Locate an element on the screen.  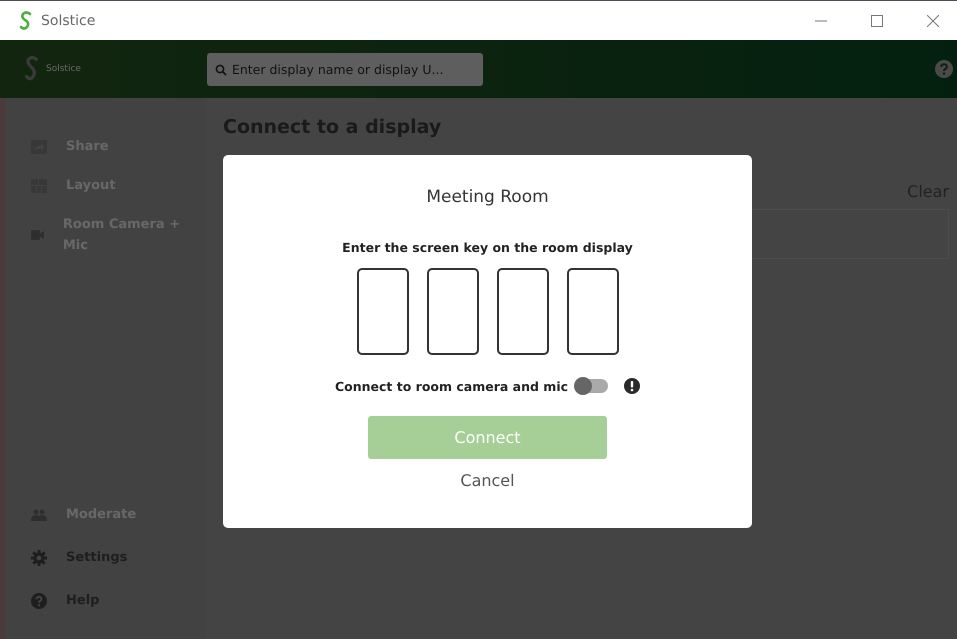
toggle-label: Connect to room camera and mic is located at coordinates (451, 386).